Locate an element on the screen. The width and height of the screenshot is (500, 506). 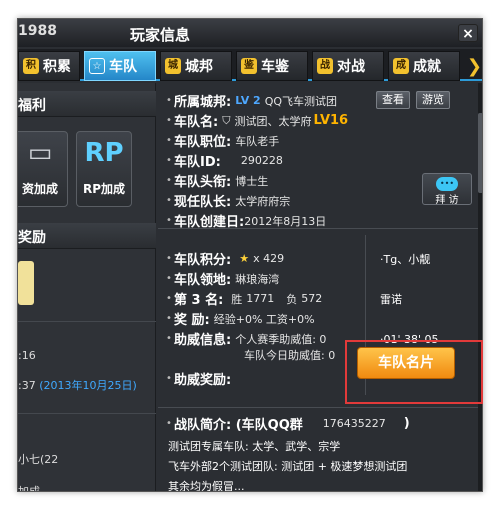
window-title: 玩家信息 is located at coordinates (160, 35).